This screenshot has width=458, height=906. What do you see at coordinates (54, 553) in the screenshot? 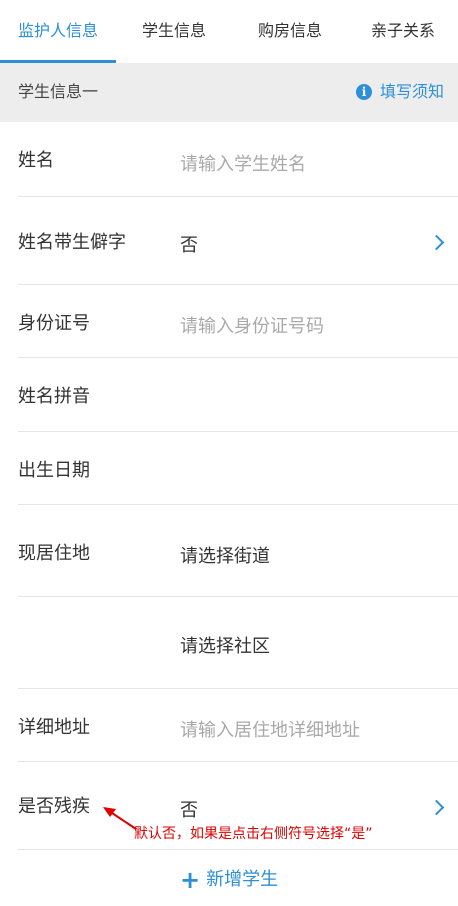
I see `residence-label: 现居住地` at bounding box center [54, 553].